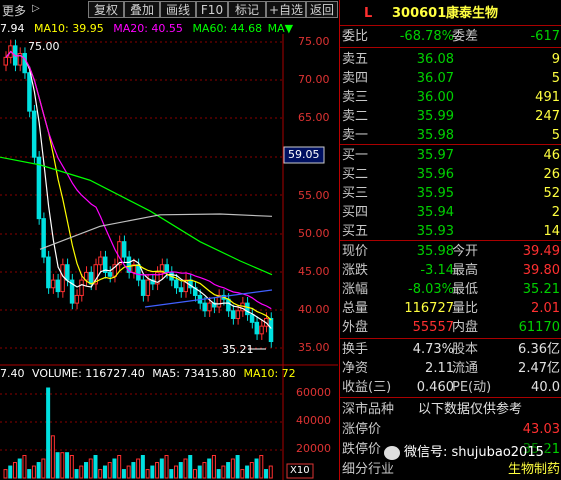  What do you see at coordinates (355, 368) in the screenshot?
I see `stat2-label: 净资` at bounding box center [355, 368].